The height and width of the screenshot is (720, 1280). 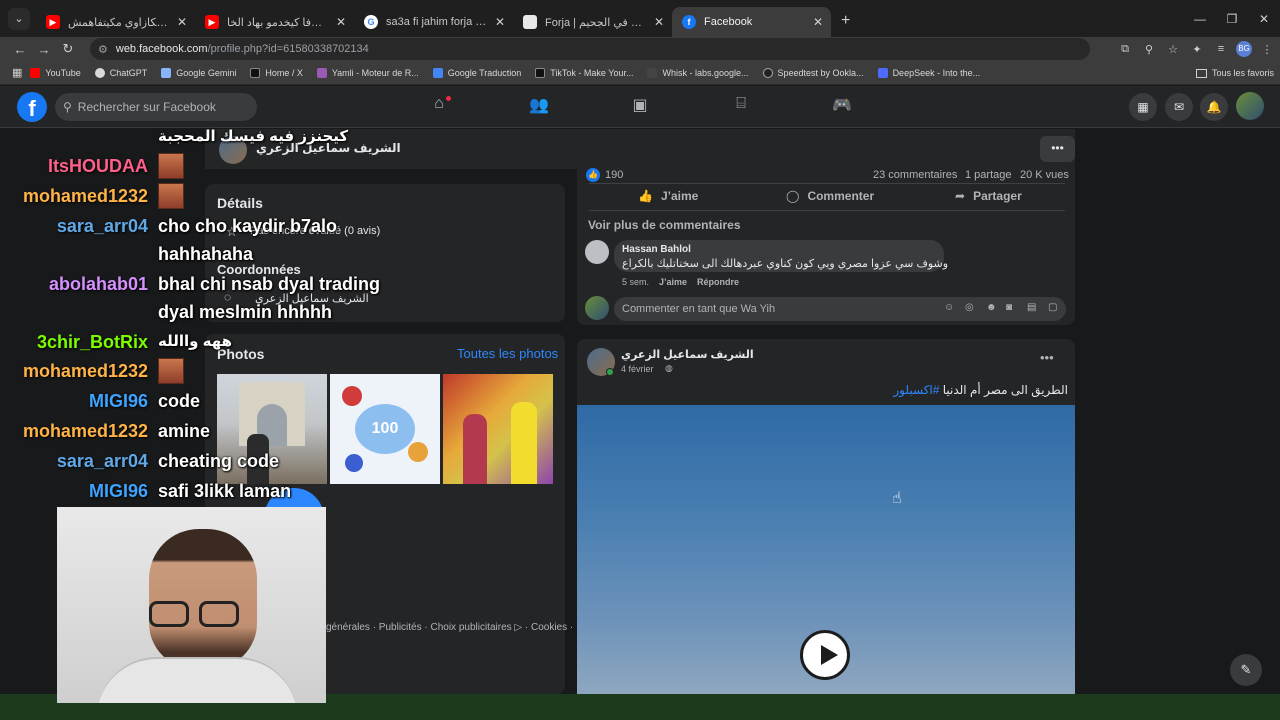 What do you see at coordinates (845, 21) in the screenshot?
I see `new-tab-button: +` at bounding box center [845, 21].